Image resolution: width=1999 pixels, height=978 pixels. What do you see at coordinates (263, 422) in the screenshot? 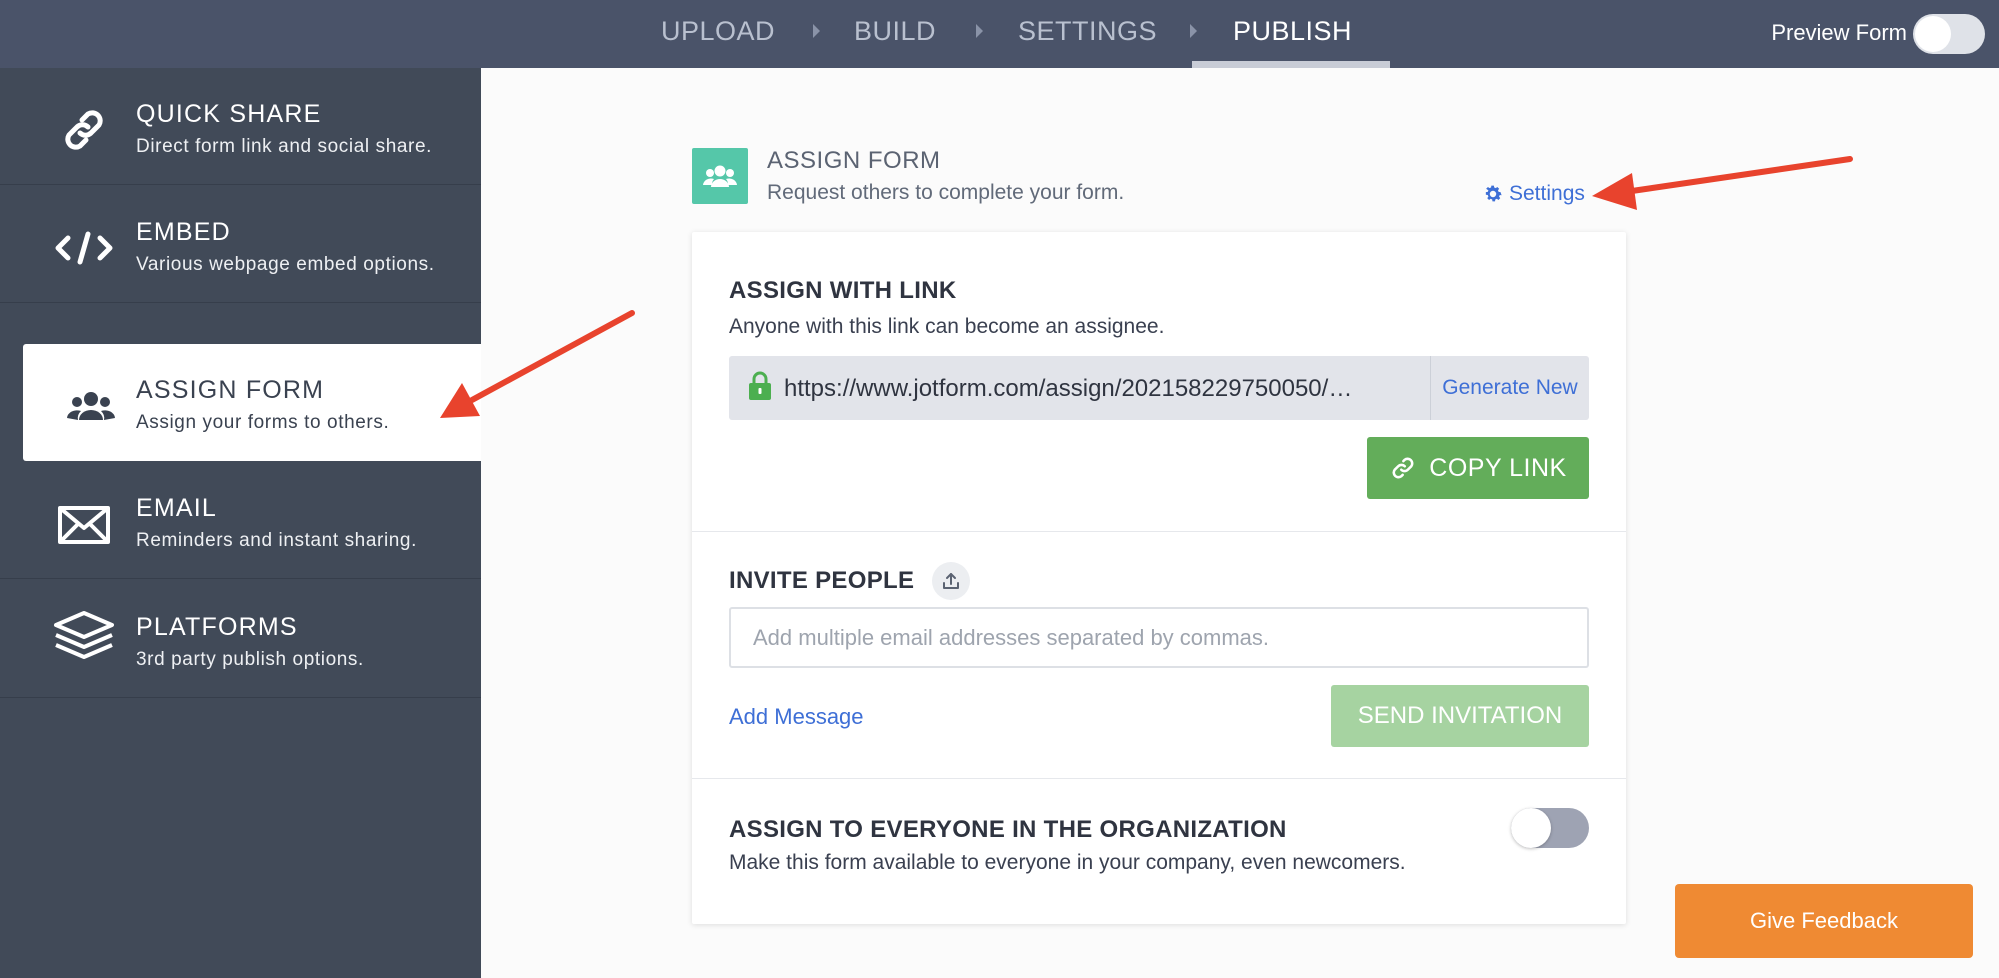
I see `sidebar-item-subtitle: Assign your forms to others.` at bounding box center [263, 422].